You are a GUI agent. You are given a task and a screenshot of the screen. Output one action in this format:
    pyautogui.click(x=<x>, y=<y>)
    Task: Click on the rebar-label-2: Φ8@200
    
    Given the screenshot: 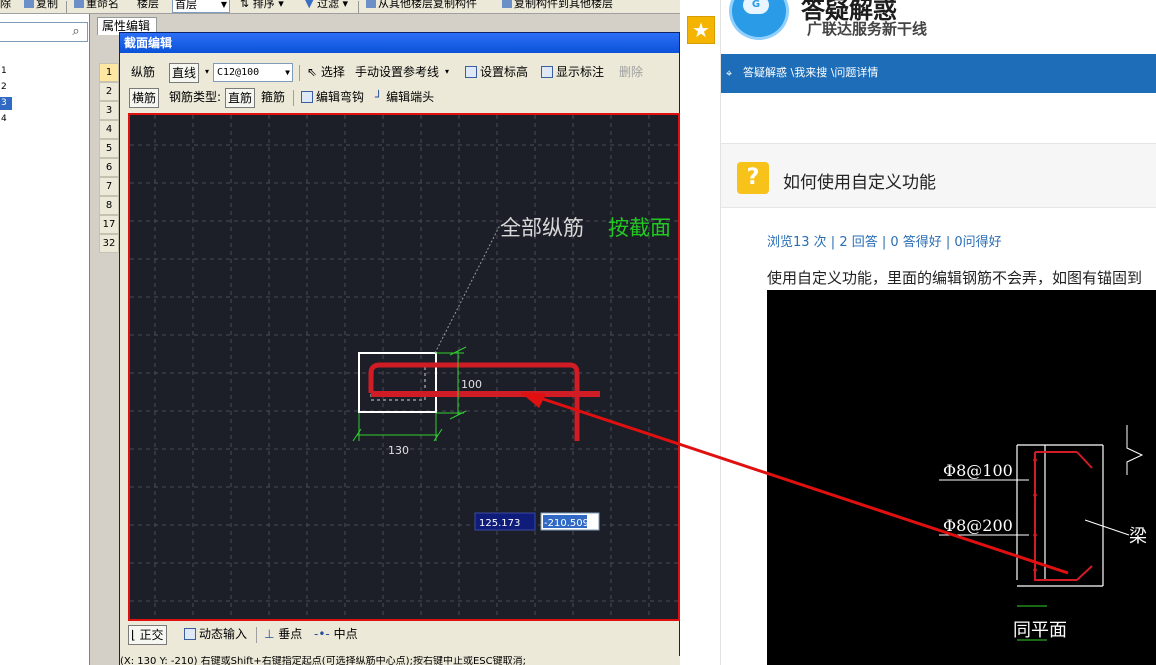 What is the action you would take?
    pyautogui.click(x=978, y=525)
    